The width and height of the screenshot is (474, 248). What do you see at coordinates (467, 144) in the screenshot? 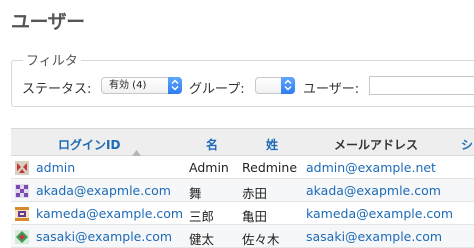
I see `column-header-extra: シ` at bounding box center [467, 144].